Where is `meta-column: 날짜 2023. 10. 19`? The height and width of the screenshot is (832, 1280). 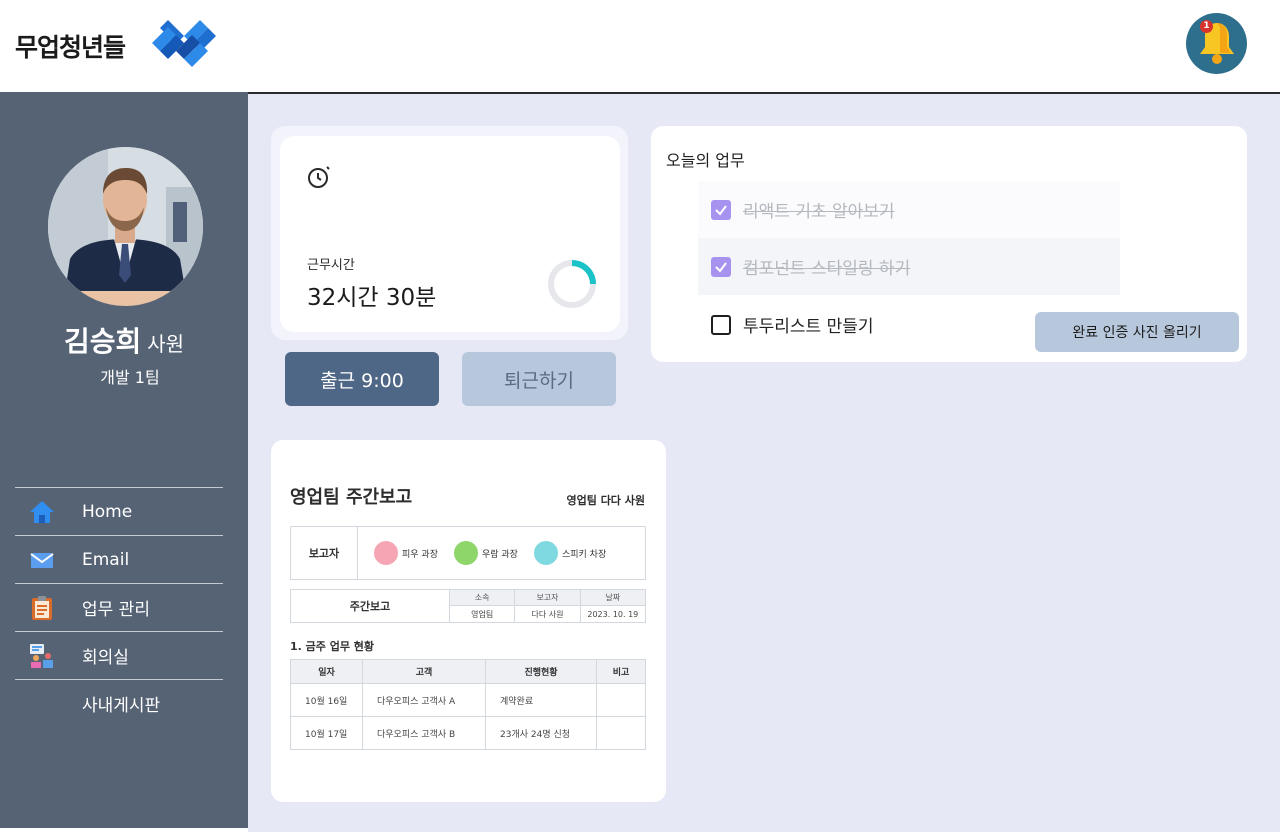
meta-column: 날짜 2023. 10. 19 is located at coordinates (612, 606).